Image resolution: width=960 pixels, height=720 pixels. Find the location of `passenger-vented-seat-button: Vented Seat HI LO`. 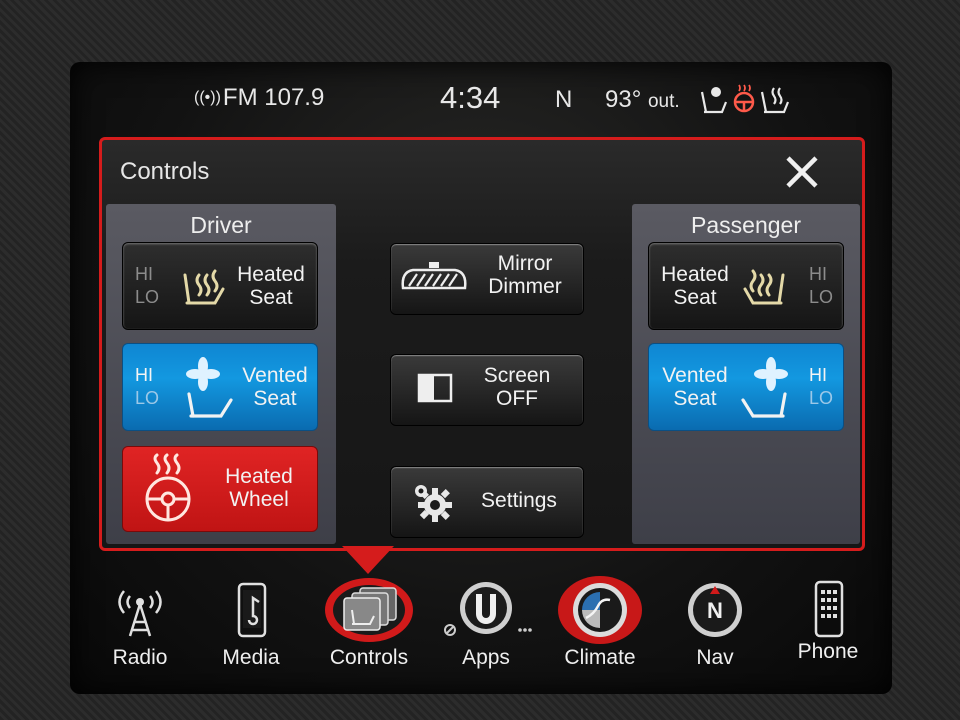

passenger-vented-seat-button: Vented Seat HI LO is located at coordinates (746, 387).